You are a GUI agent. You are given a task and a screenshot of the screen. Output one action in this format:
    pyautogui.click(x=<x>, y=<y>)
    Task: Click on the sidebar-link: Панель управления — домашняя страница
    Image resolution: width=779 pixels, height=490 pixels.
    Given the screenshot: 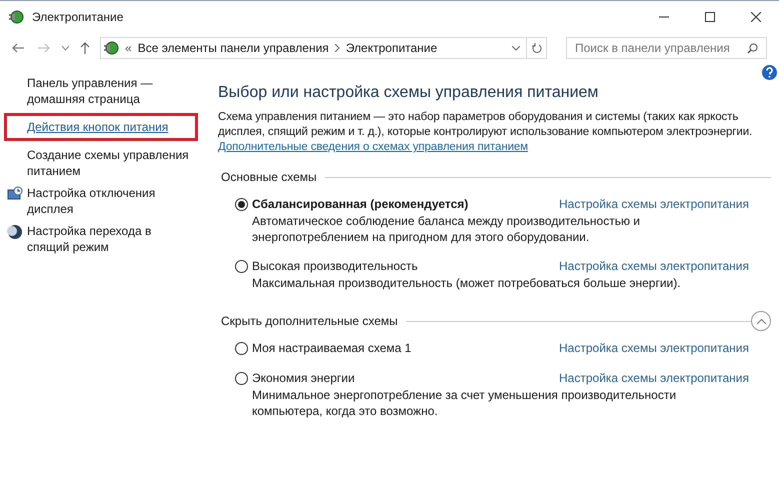 What is the action you would take?
    pyautogui.click(x=109, y=91)
    